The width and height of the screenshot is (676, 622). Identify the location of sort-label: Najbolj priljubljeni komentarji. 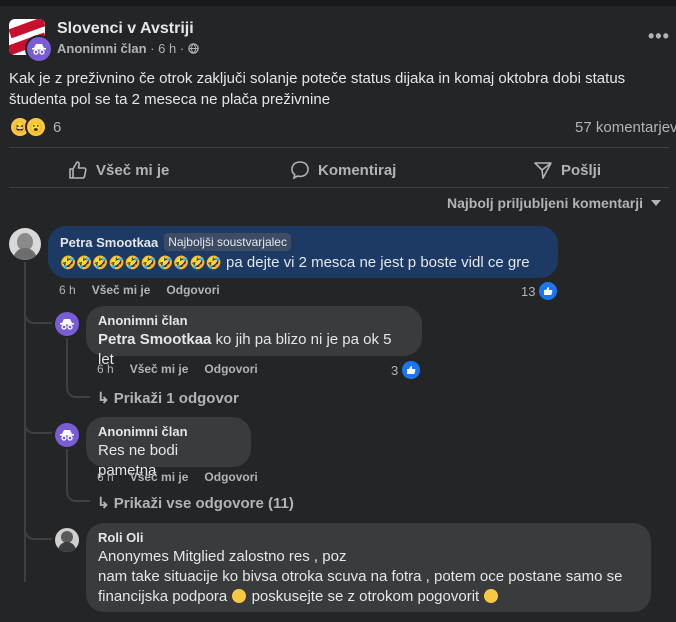
(545, 203).